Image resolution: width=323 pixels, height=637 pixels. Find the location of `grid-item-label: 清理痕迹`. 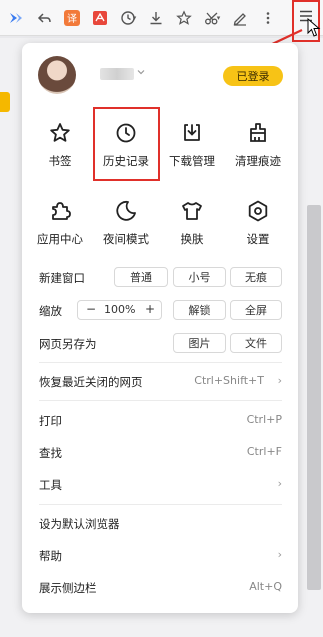

grid-item-label: 清理痕迹 is located at coordinates (258, 161).